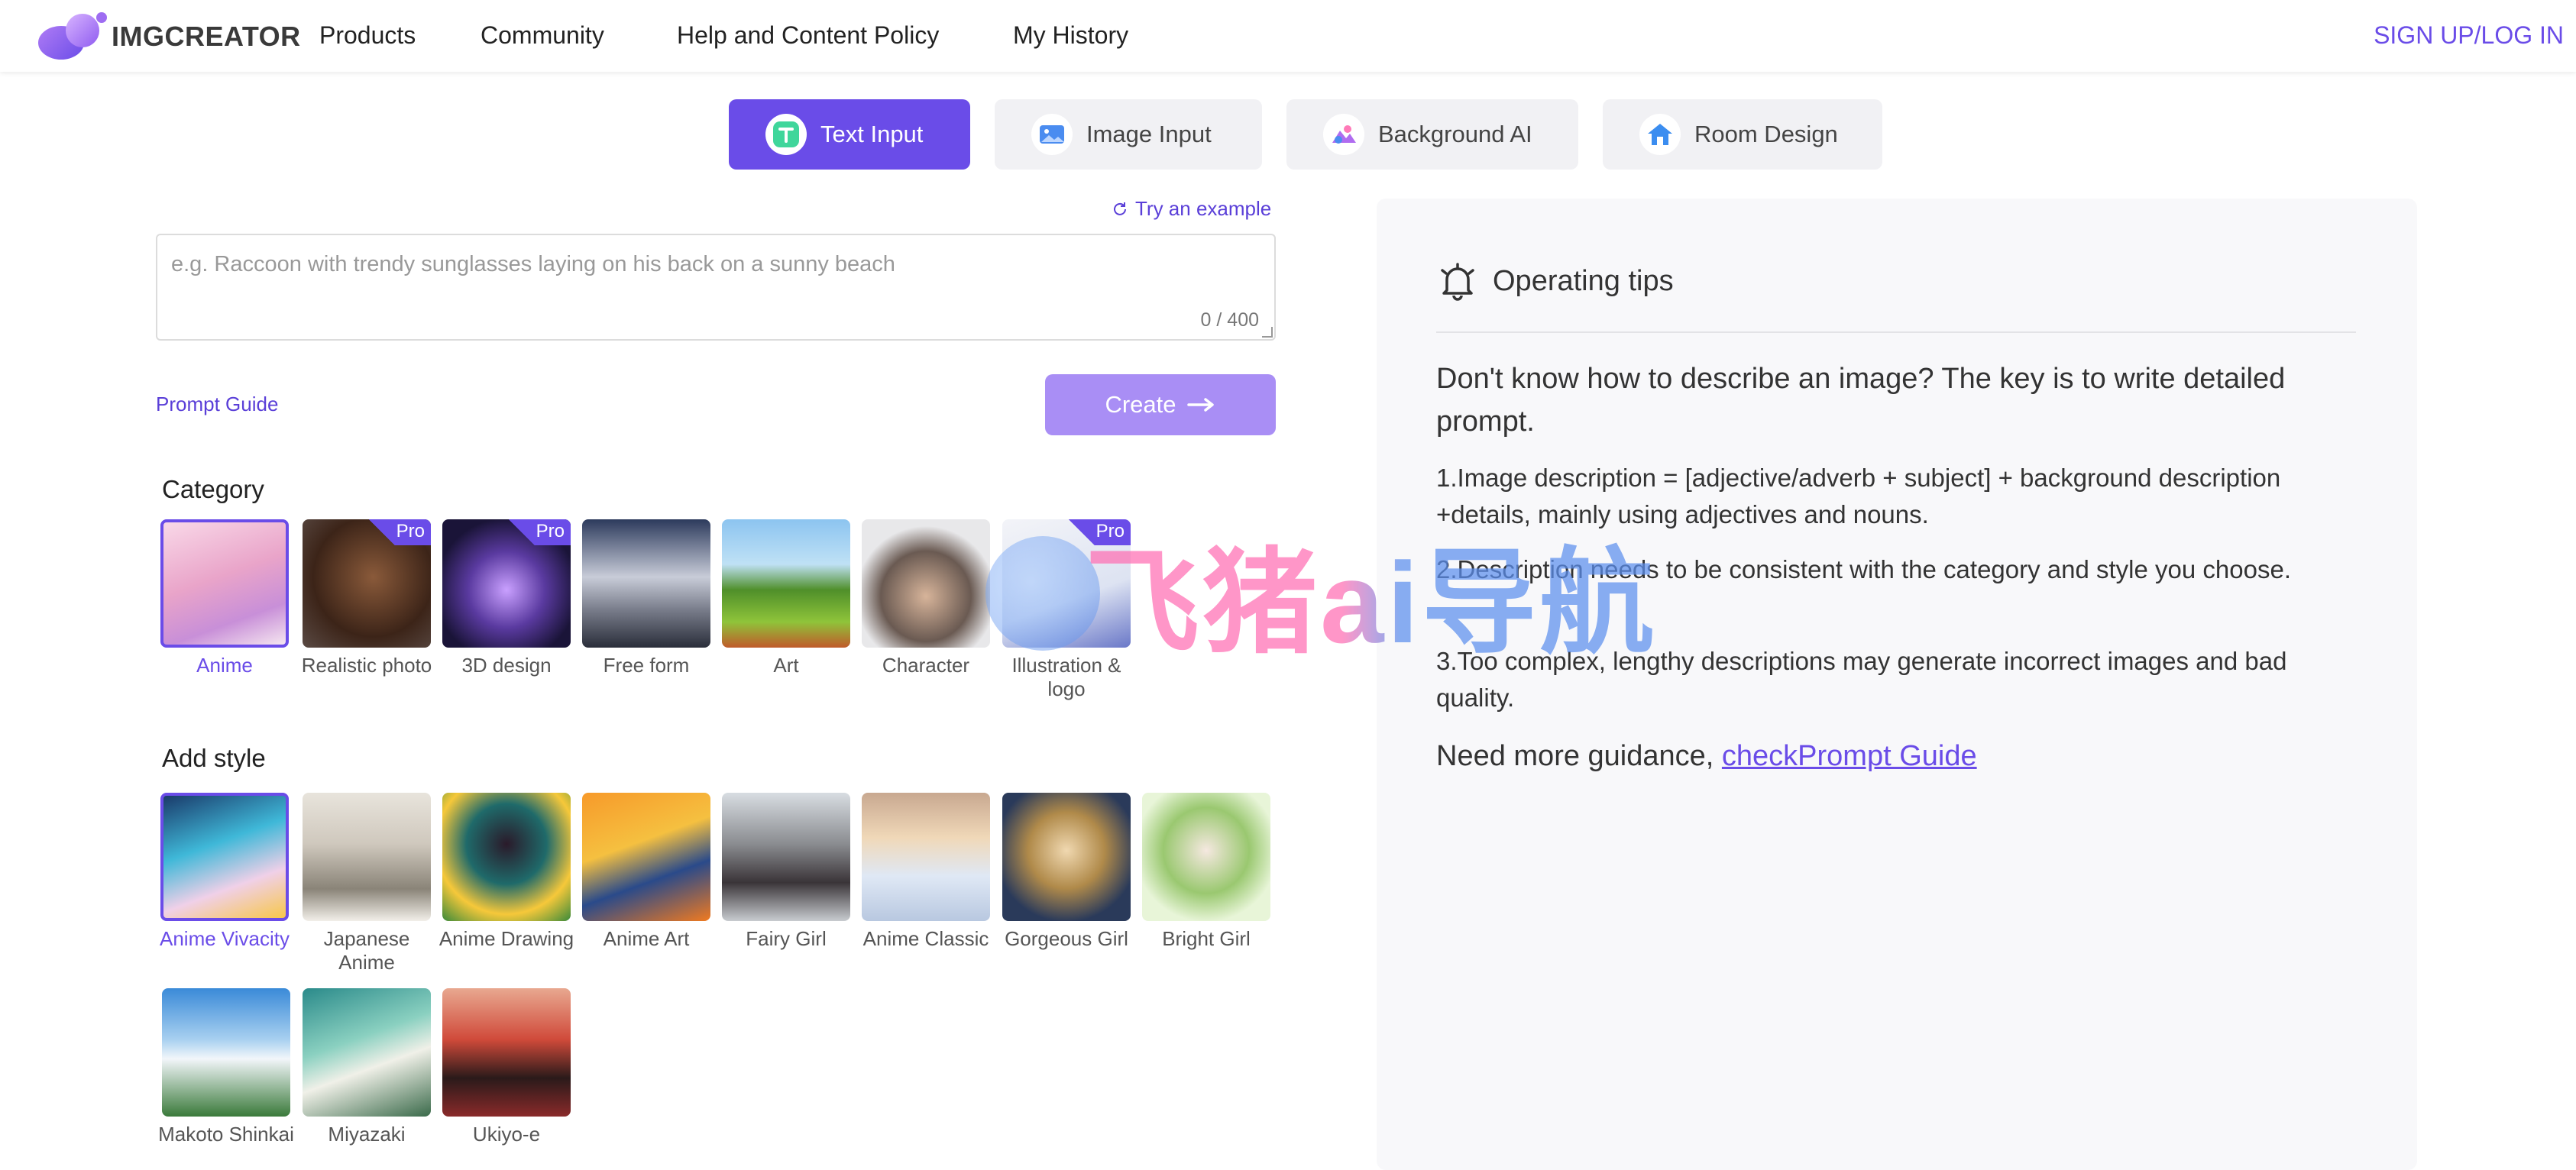  I want to click on tab-image-input: Image Input, so click(1128, 134).